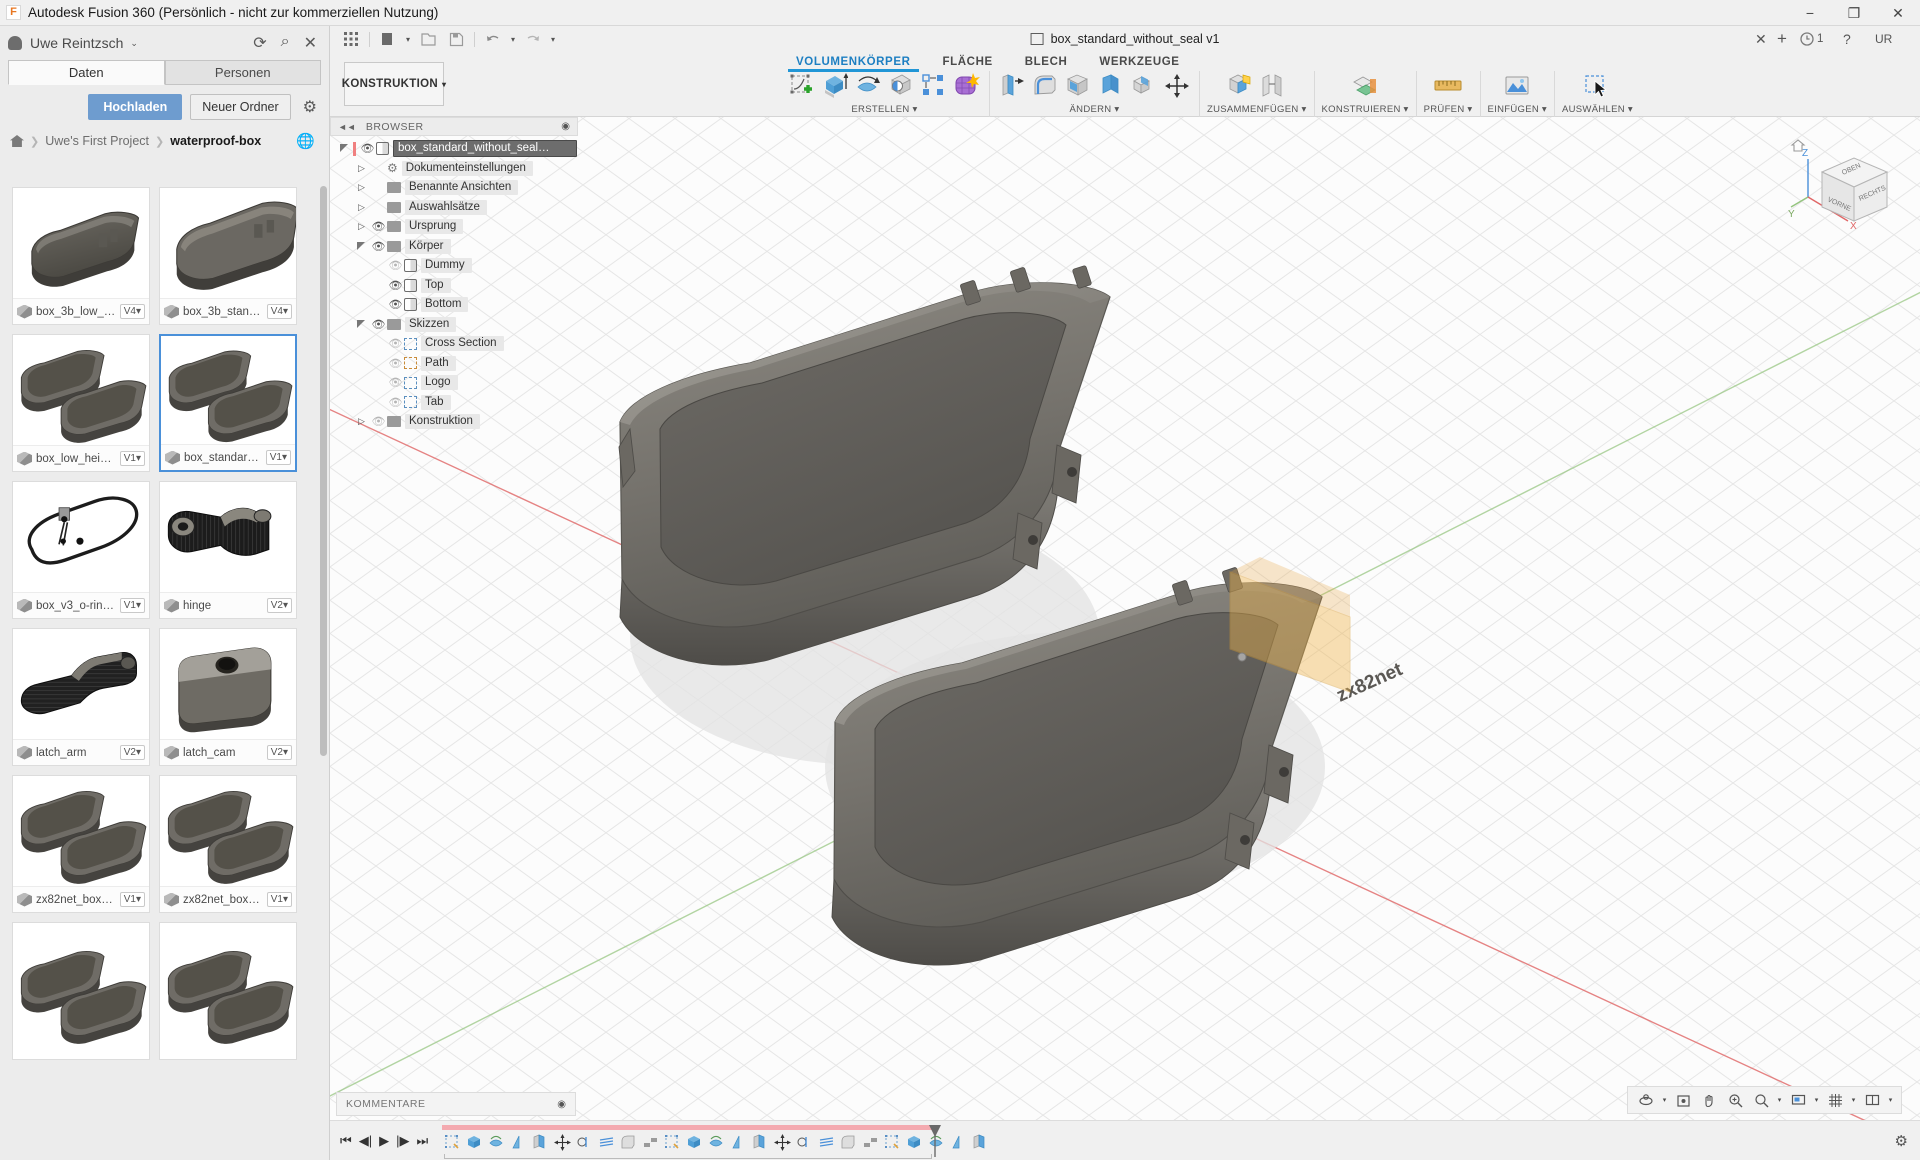 This screenshot has width=1920, height=1160. What do you see at coordinates (323, 471) in the screenshot?
I see `data-panel-scrollbar` at bounding box center [323, 471].